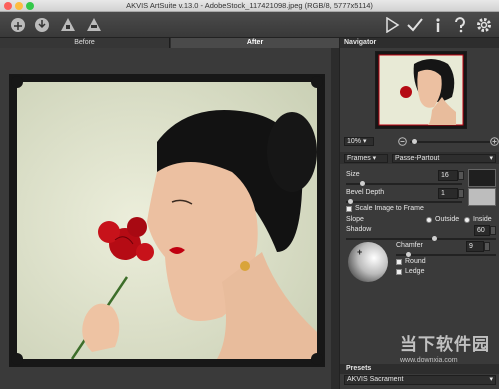  What do you see at coordinates (359, 252) in the screenshot?
I see `light-source-marker: +` at bounding box center [359, 252].